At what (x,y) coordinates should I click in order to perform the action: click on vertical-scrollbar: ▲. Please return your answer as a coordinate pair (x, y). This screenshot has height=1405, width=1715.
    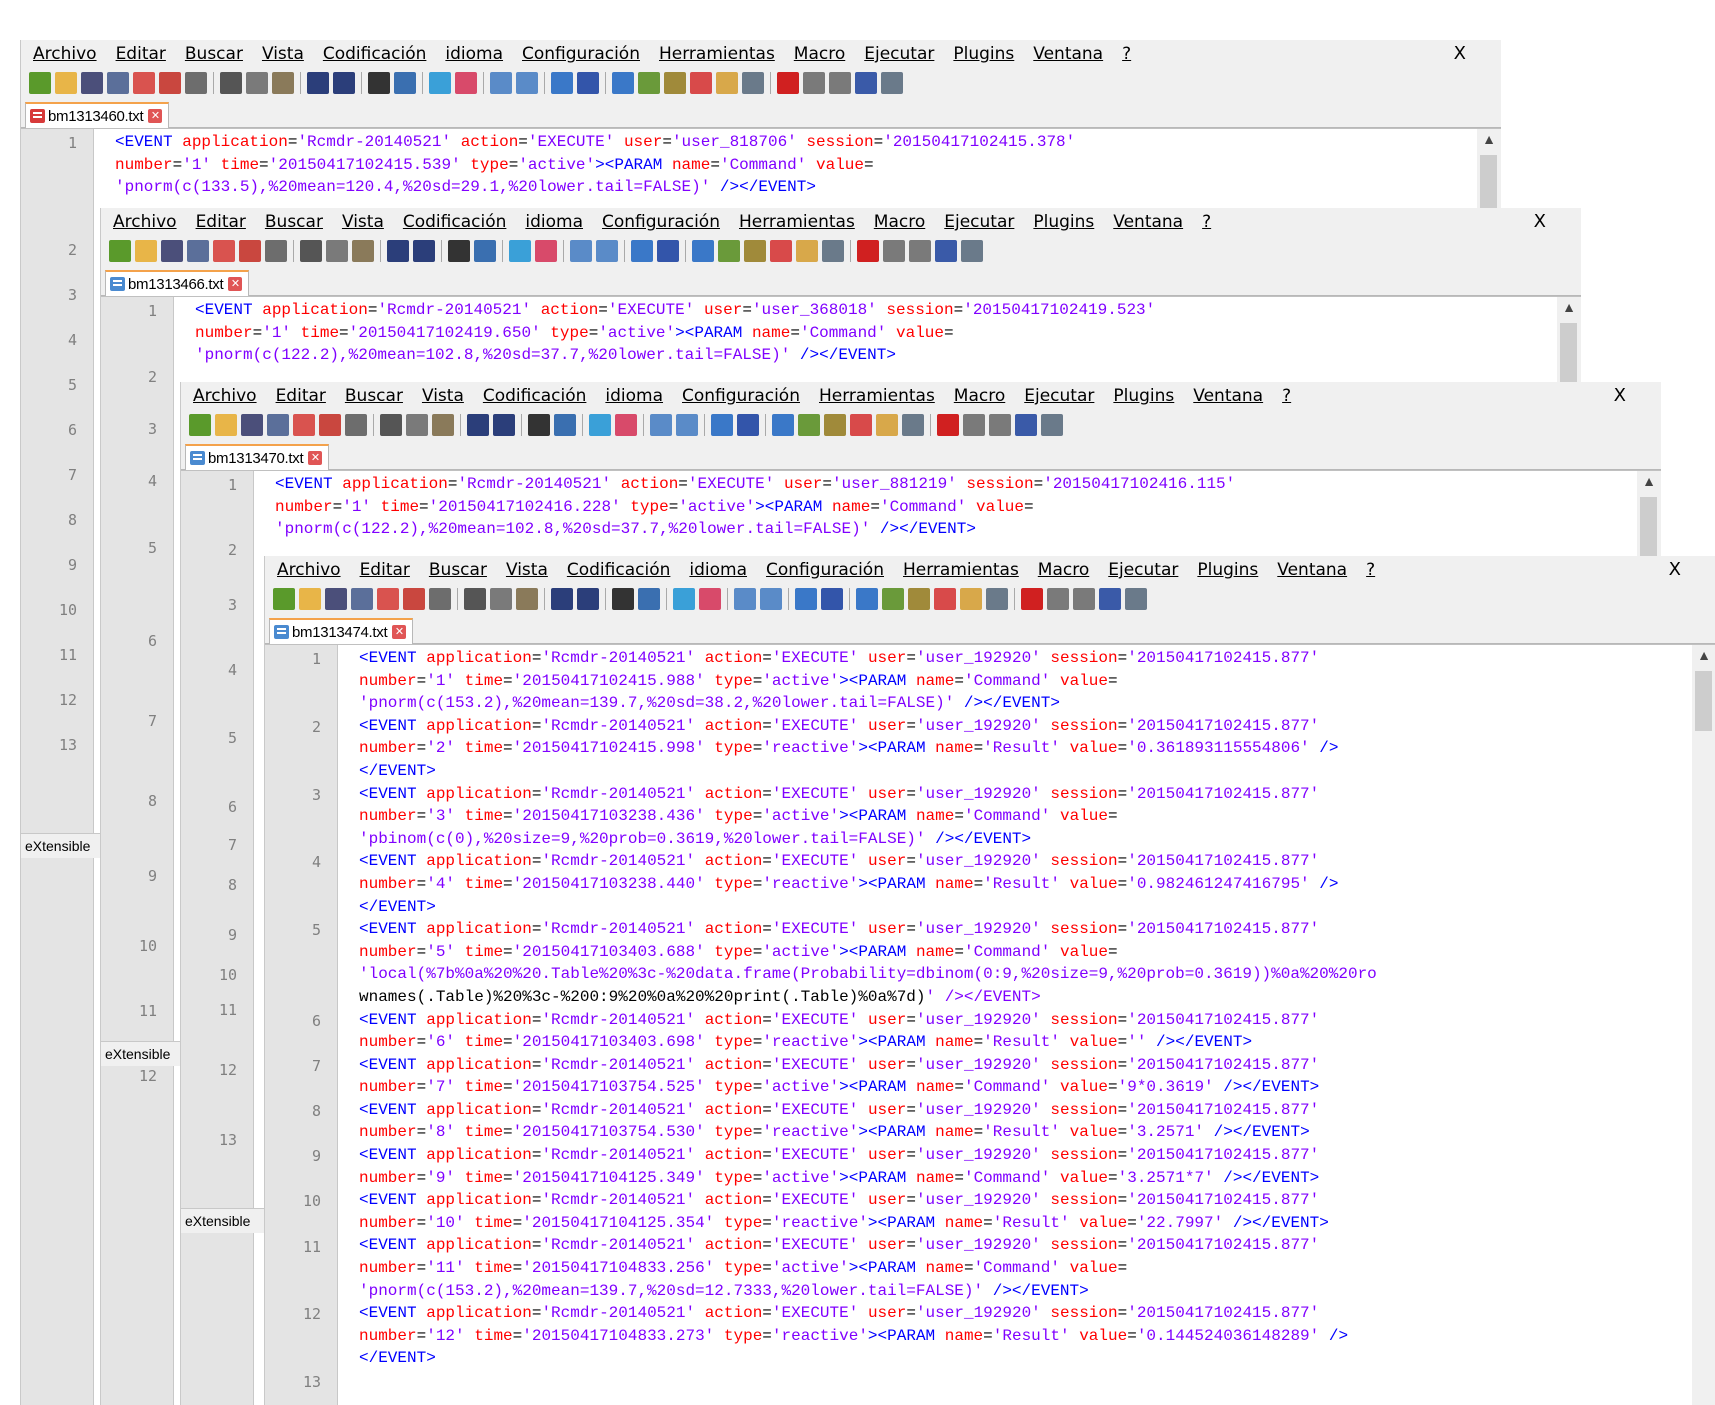
    Looking at the image, I should click on (1703, 1025).